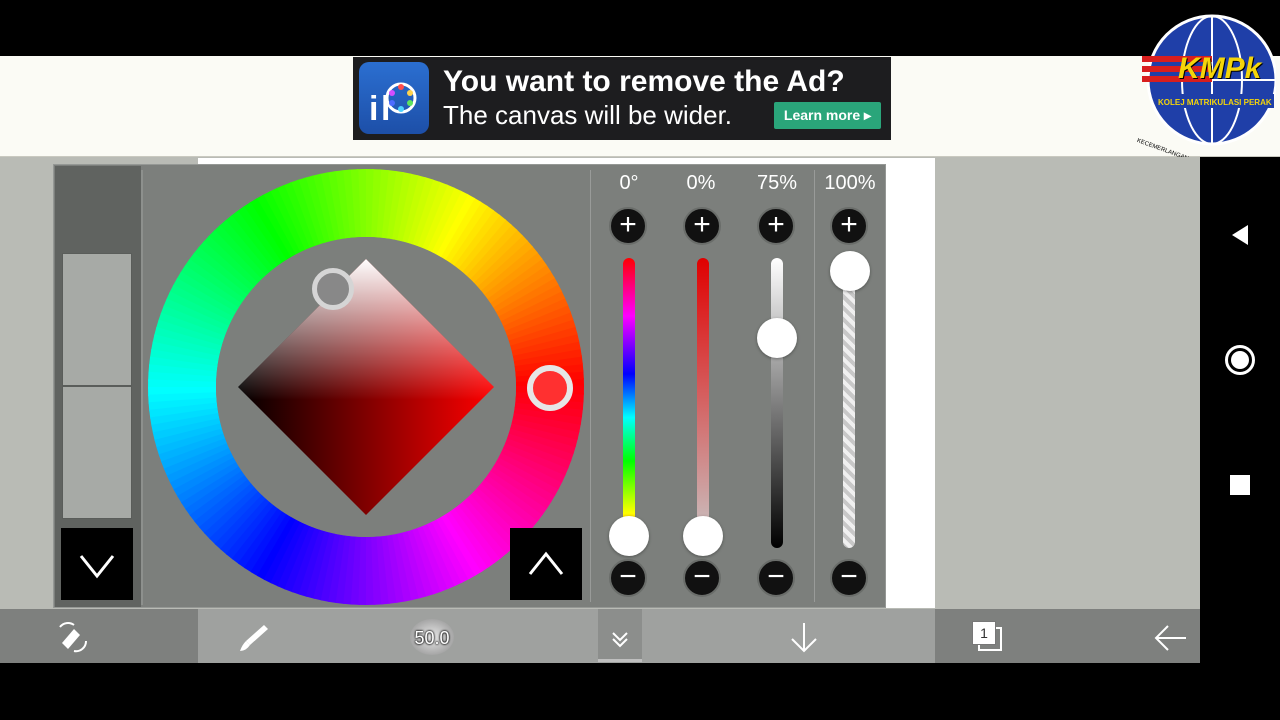  I want to click on opacity-decrease-button: −, so click(849, 578).